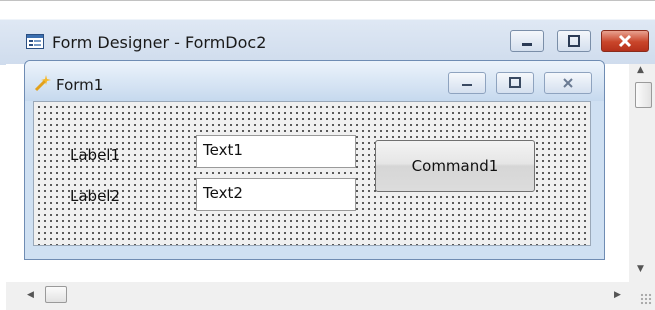 This screenshot has width=655, height=310. I want to click on scroll-left-icon: ◀, so click(30, 295).